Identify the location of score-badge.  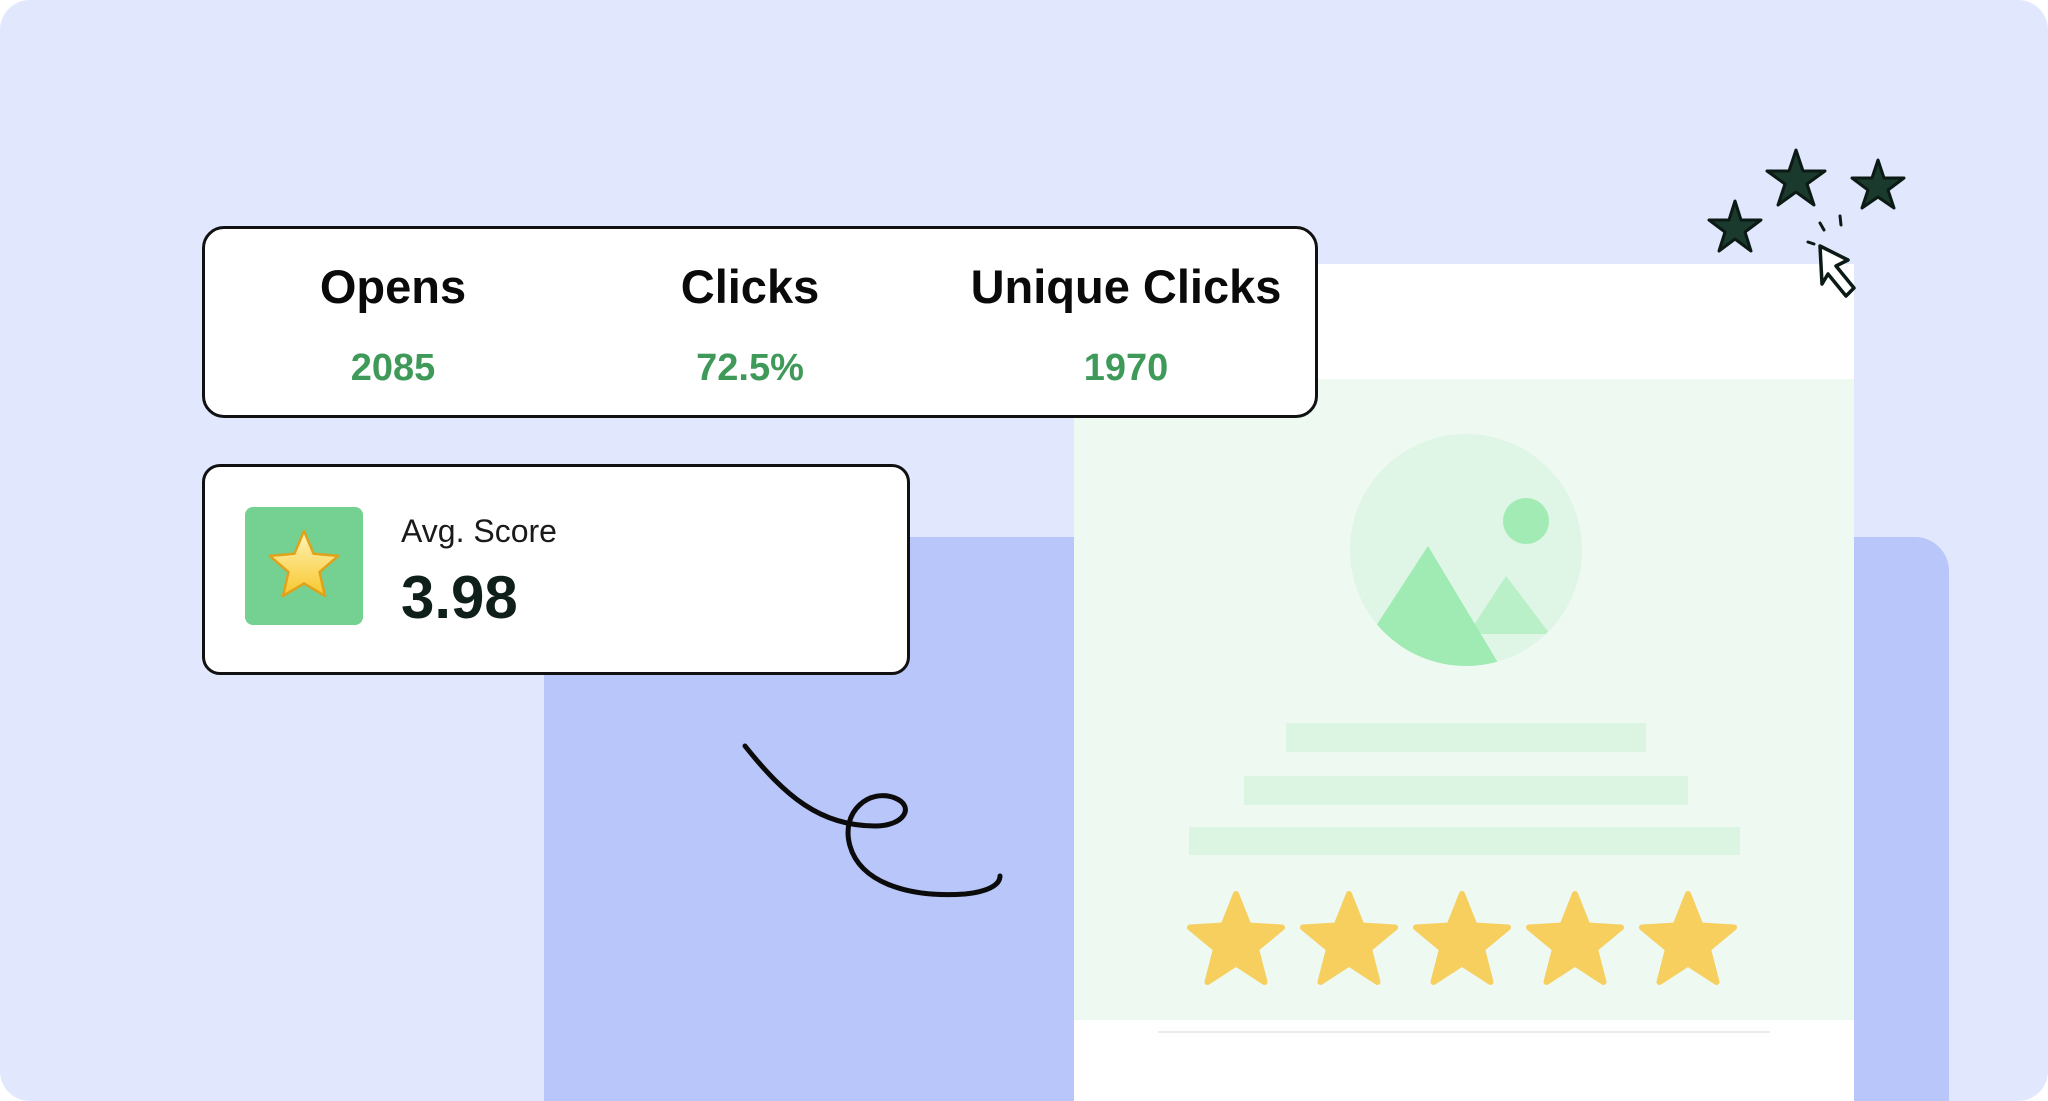
(304, 566).